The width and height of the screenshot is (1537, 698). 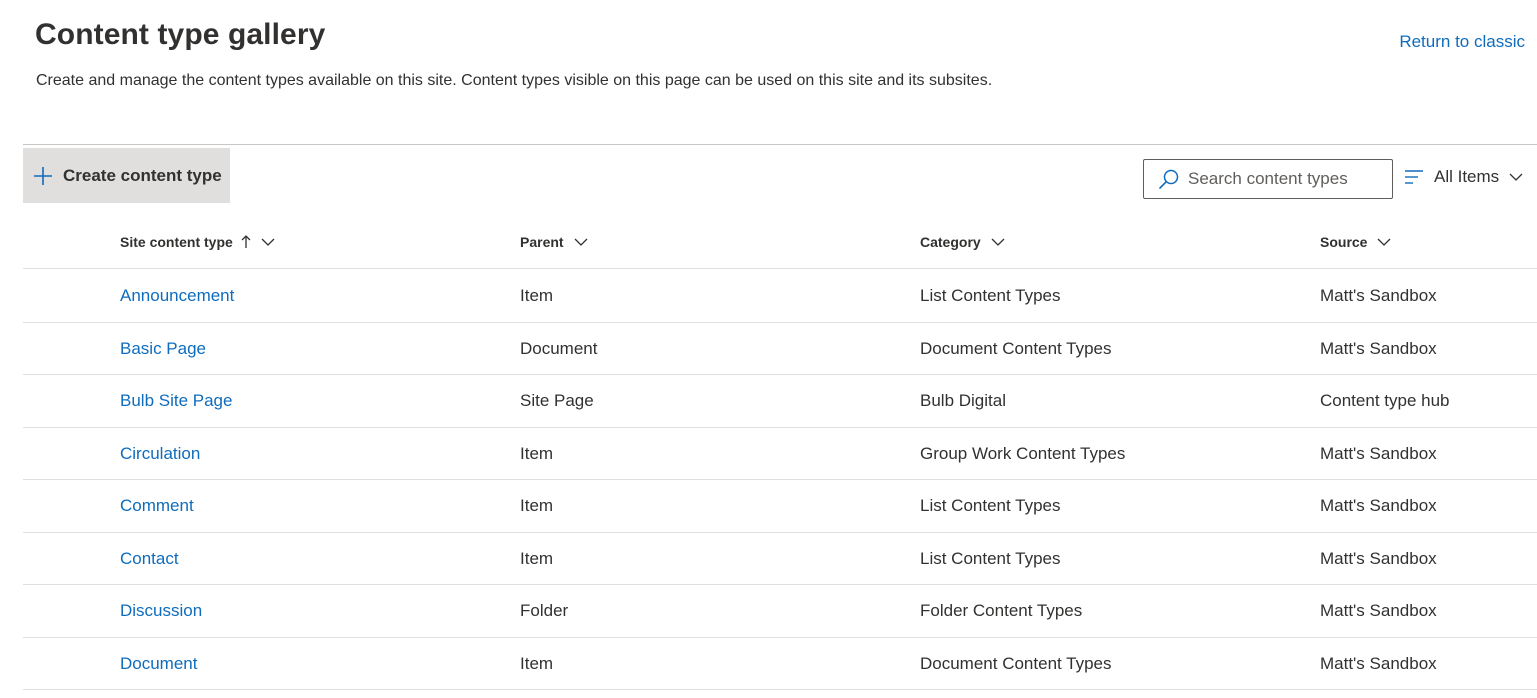 What do you see at coordinates (176, 242) in the screenshot?
I see `column-header-label: Site content type` at bounding box center [176, 242].